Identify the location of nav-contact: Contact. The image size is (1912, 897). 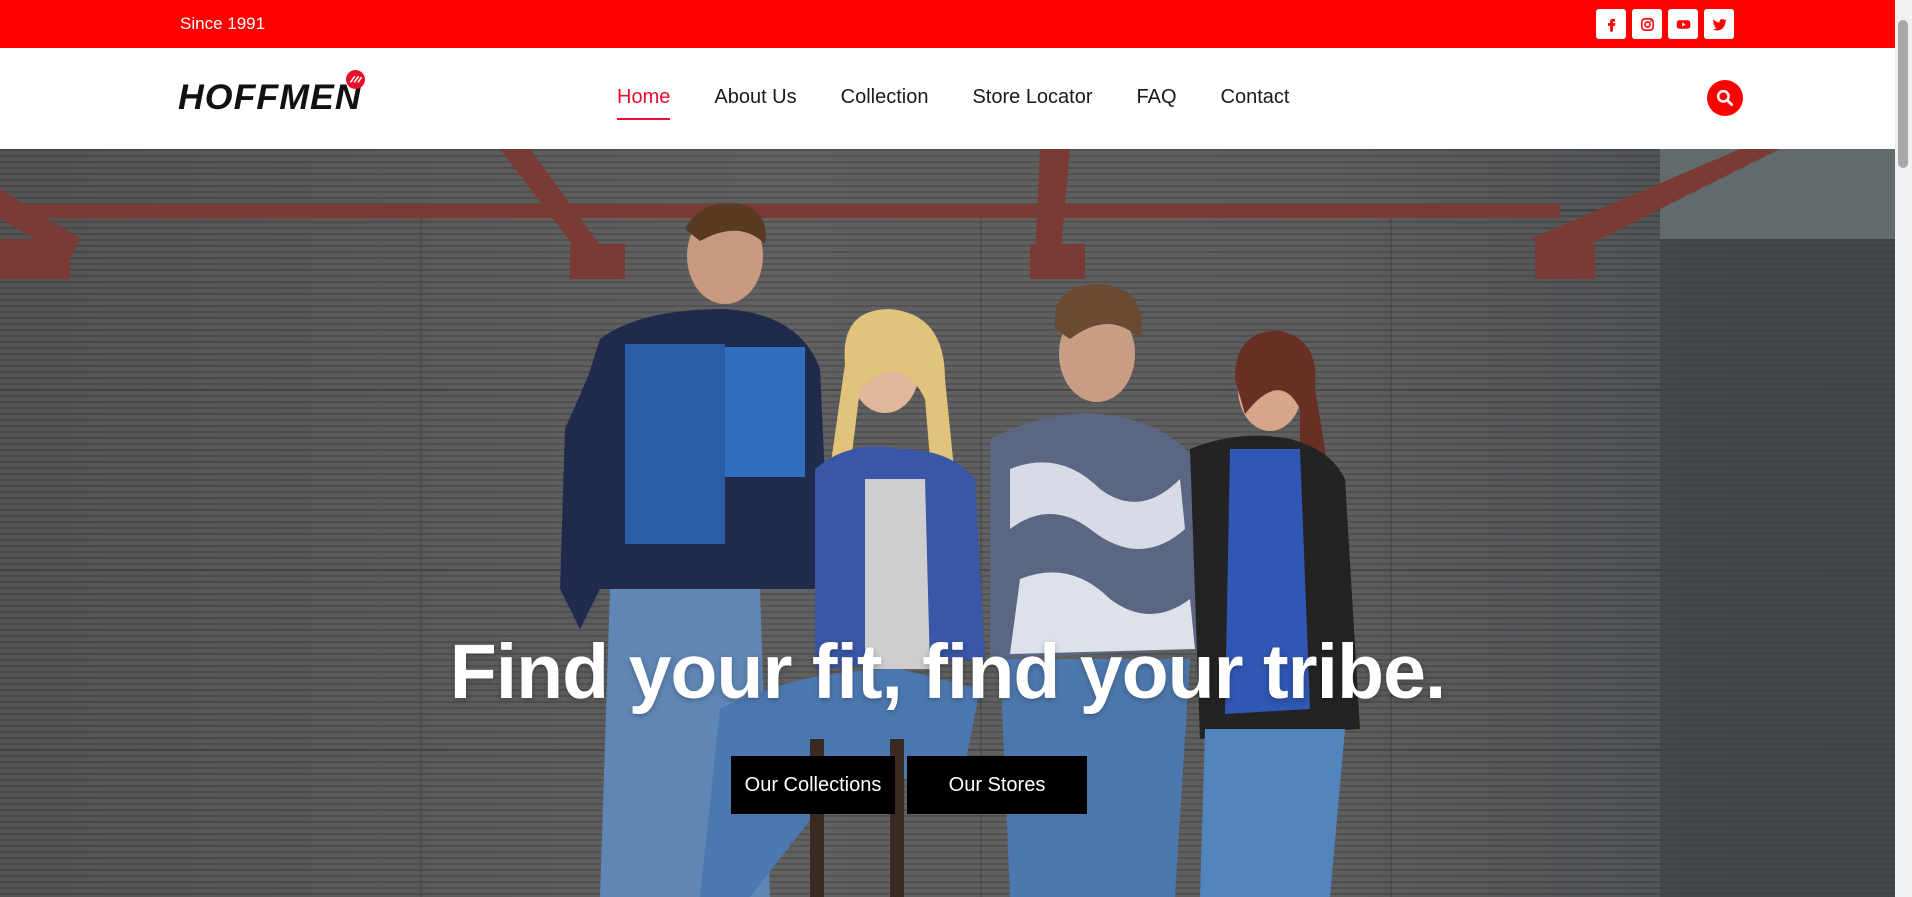
(1255, 97).